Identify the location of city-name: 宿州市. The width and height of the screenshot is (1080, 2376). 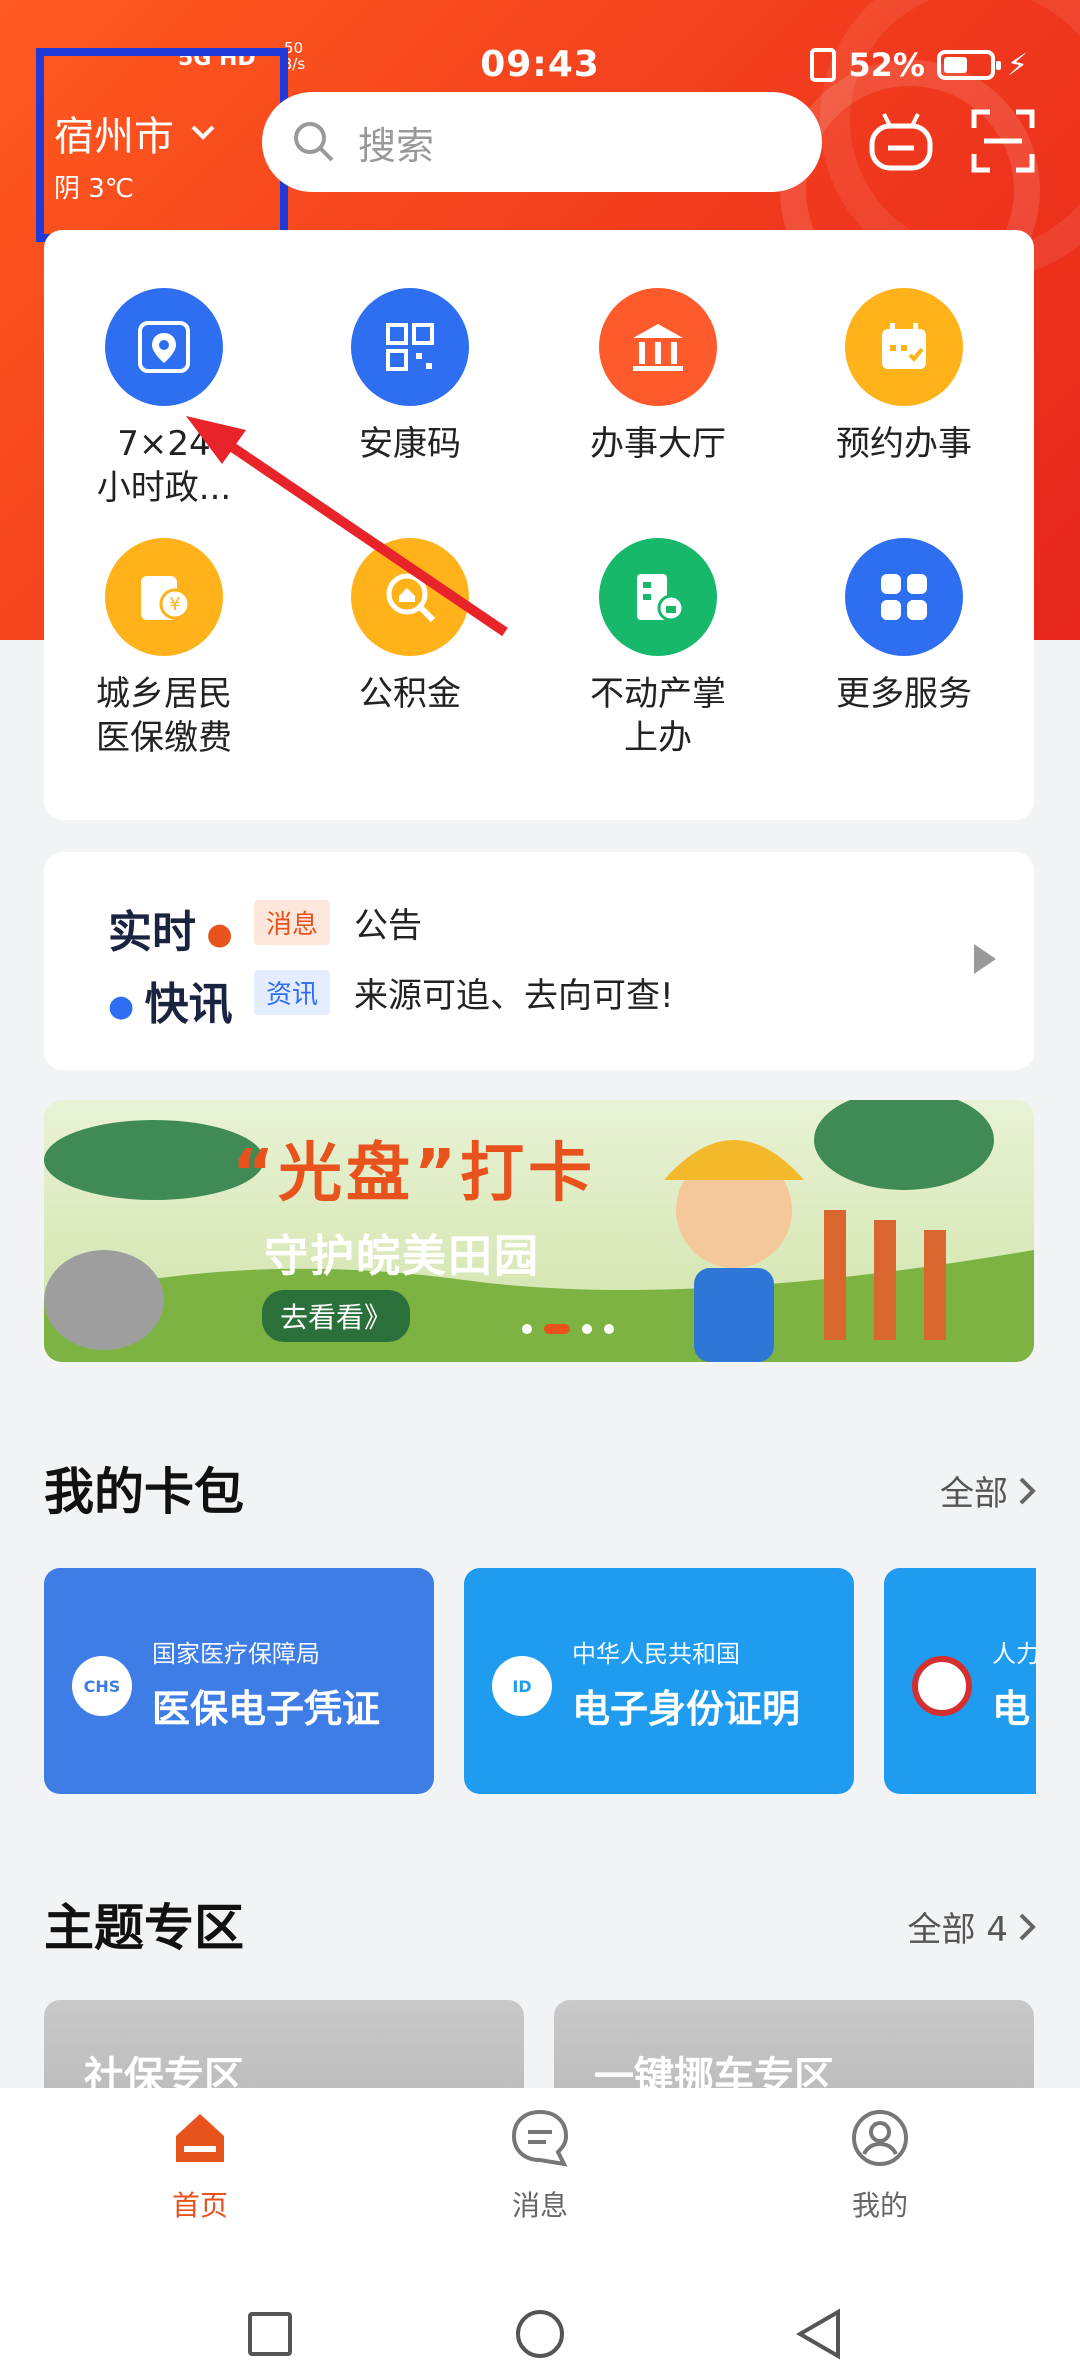
(114, 137).